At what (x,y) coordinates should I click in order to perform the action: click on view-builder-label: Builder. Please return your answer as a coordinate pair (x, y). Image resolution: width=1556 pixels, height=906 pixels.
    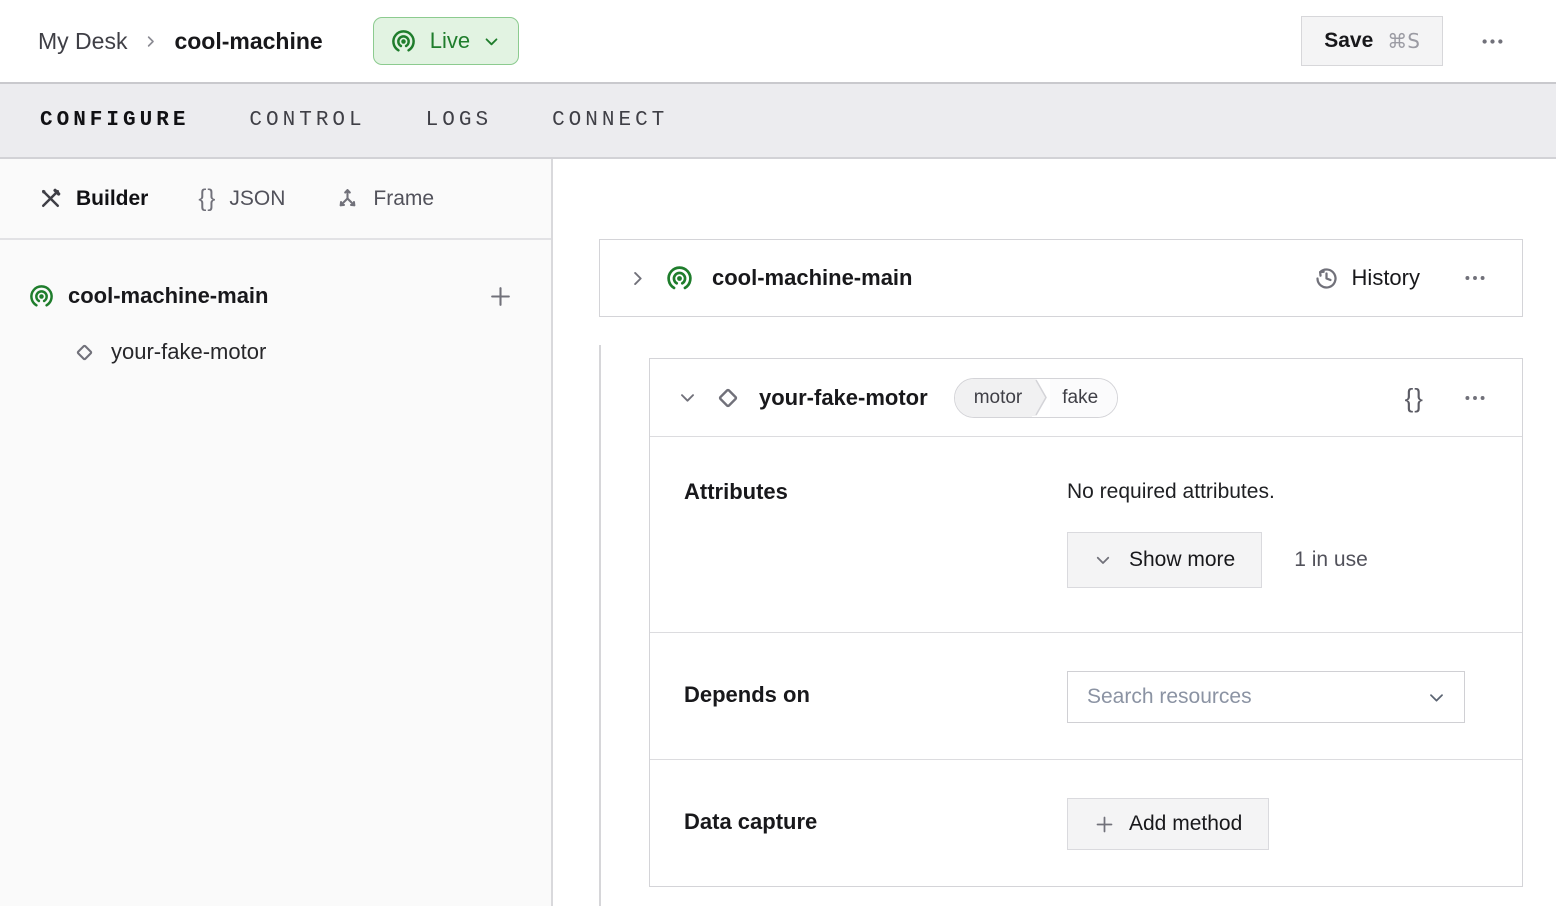
    Looking at the image, I should click on (112, 198).